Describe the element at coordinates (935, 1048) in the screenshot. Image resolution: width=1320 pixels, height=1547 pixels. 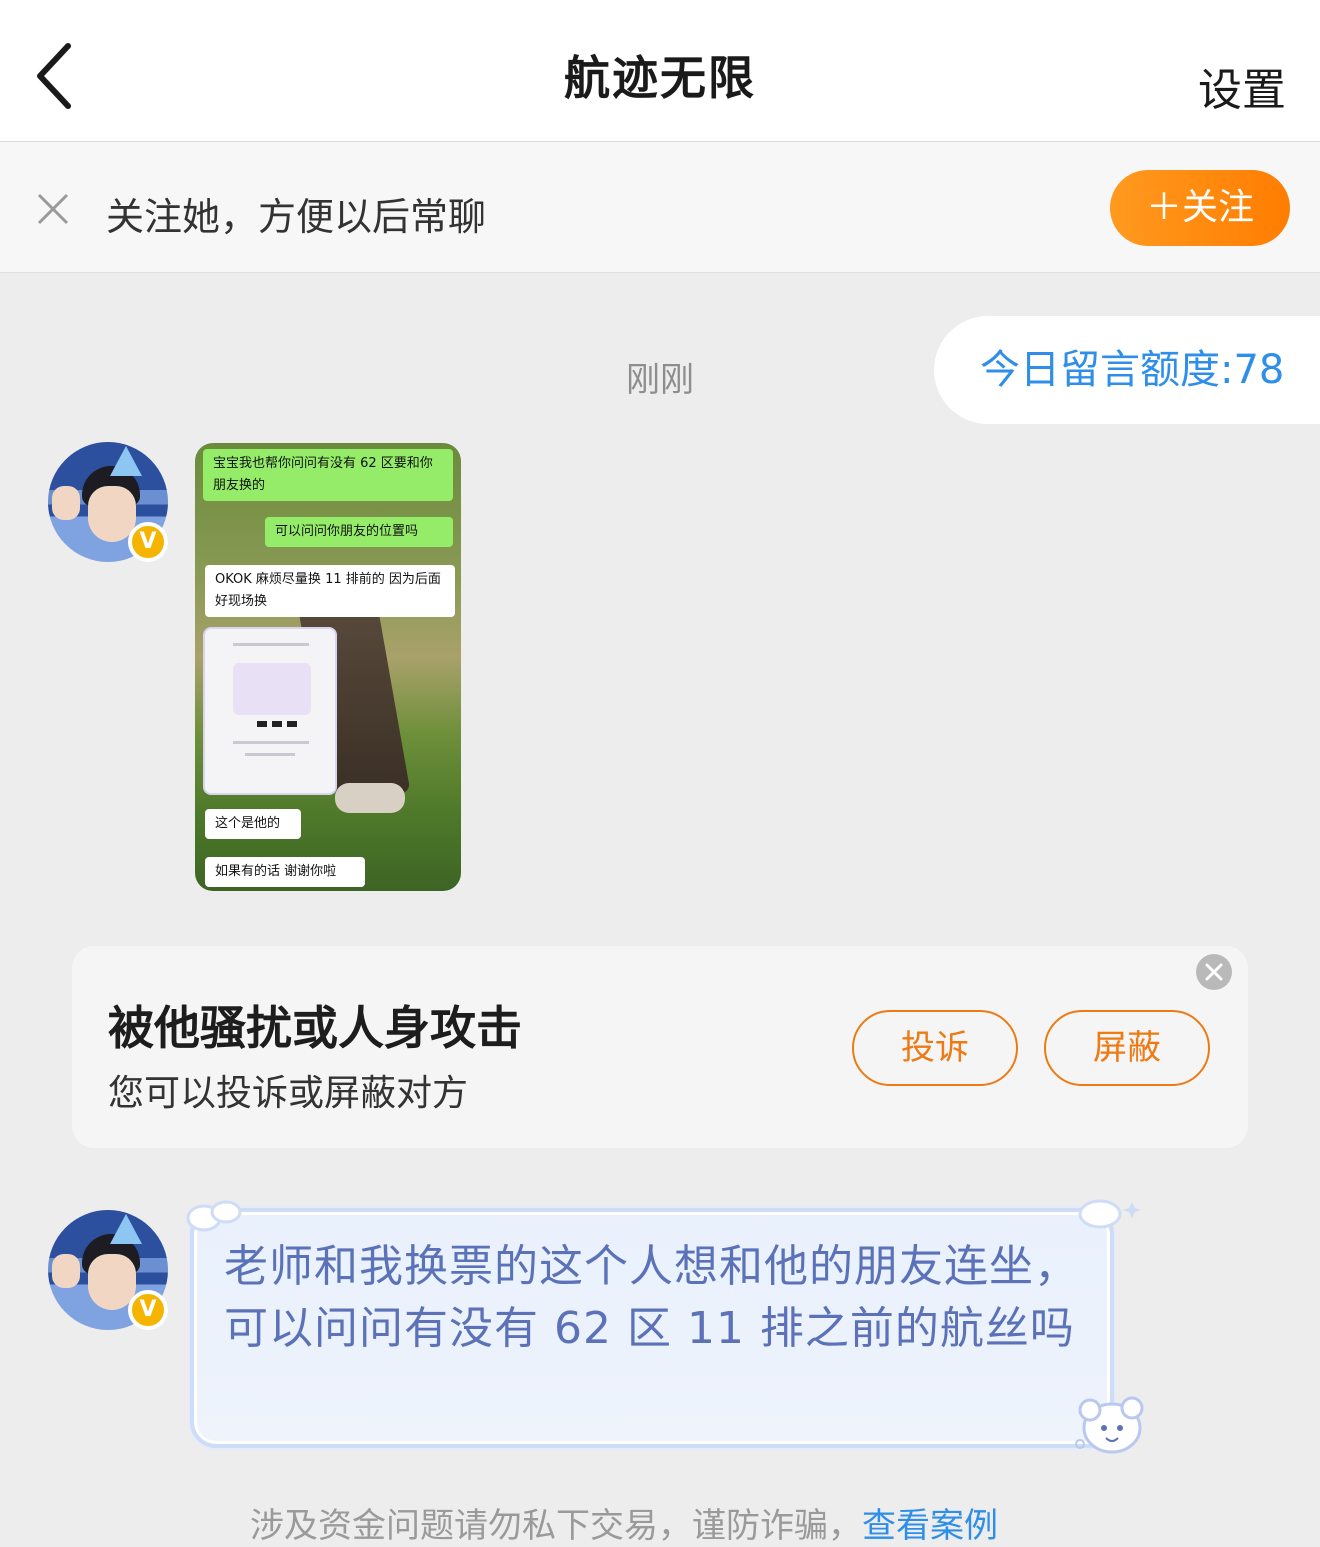
I see `report-button: 投诉` at that location.